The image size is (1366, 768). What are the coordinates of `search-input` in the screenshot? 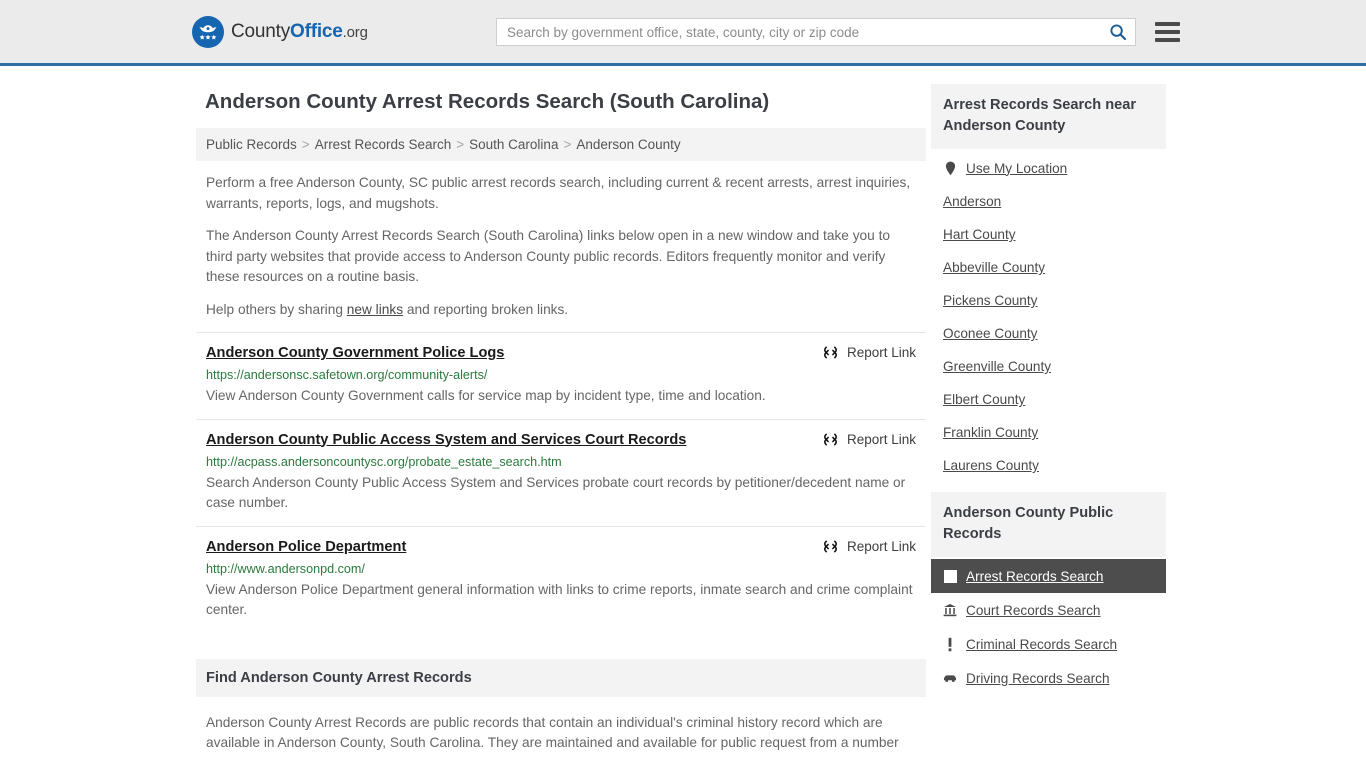 It's located at (807, 32).